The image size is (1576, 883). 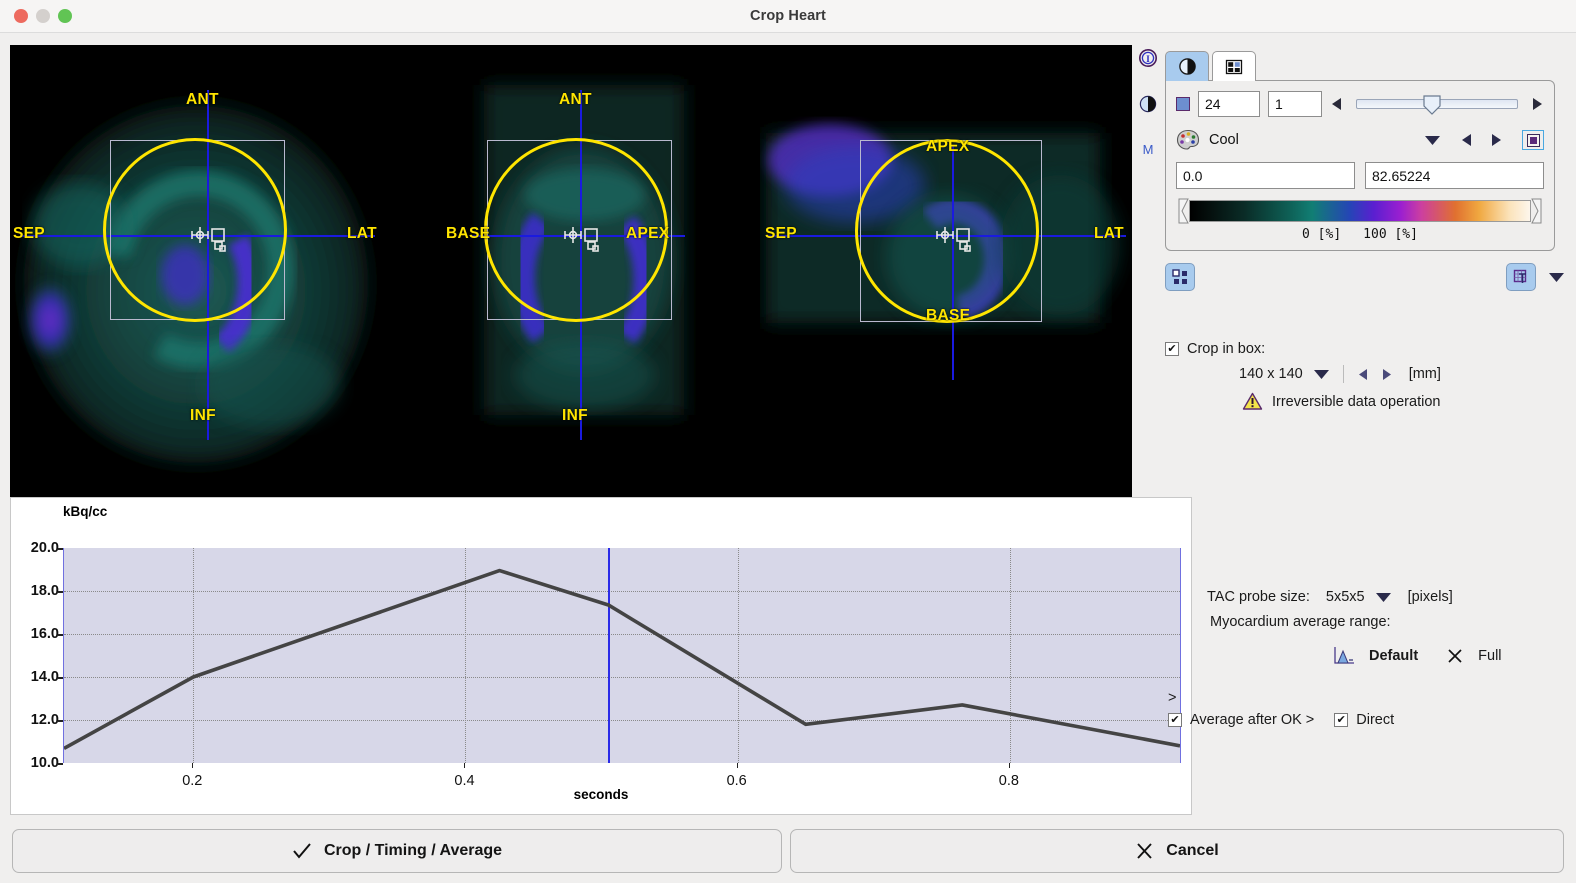 What do you see at coordinates (1183, 211) in the screenshot?
I see `lut-min-handle` at bounding box center [1183, 211].